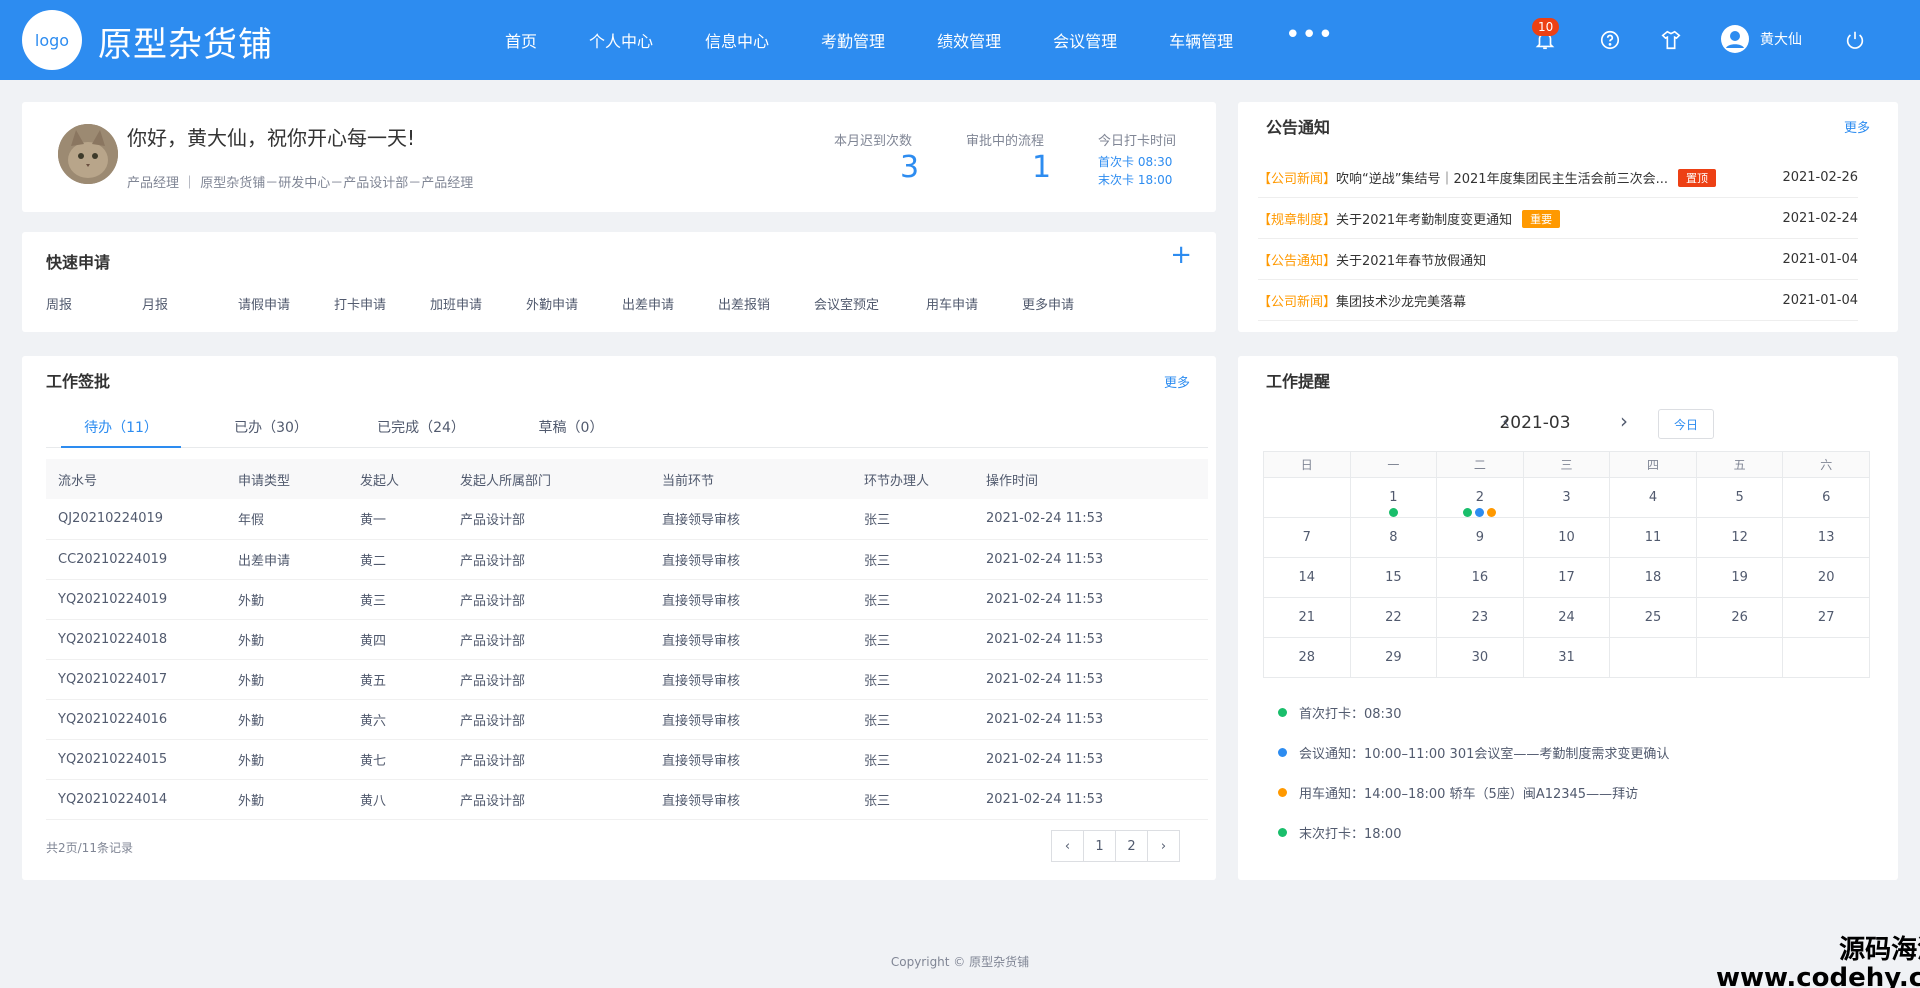  What do you see at coordinates (574, 303) in the screenshot?
I see `quick-field-work: 外勤申请` at bounding box center [574, 303].